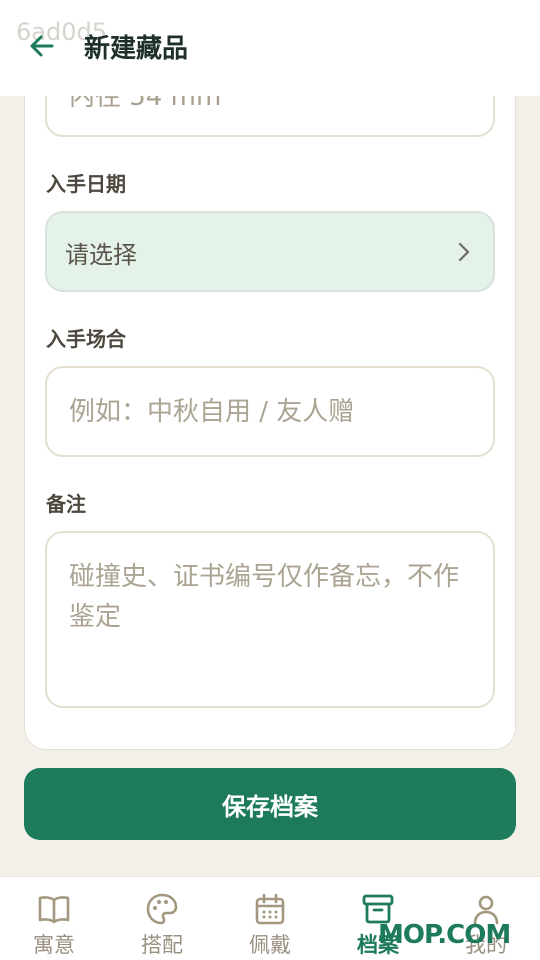 The width and height of the screenshot is (540, 960). I want to click on notes-textarea, so click(271, 622).